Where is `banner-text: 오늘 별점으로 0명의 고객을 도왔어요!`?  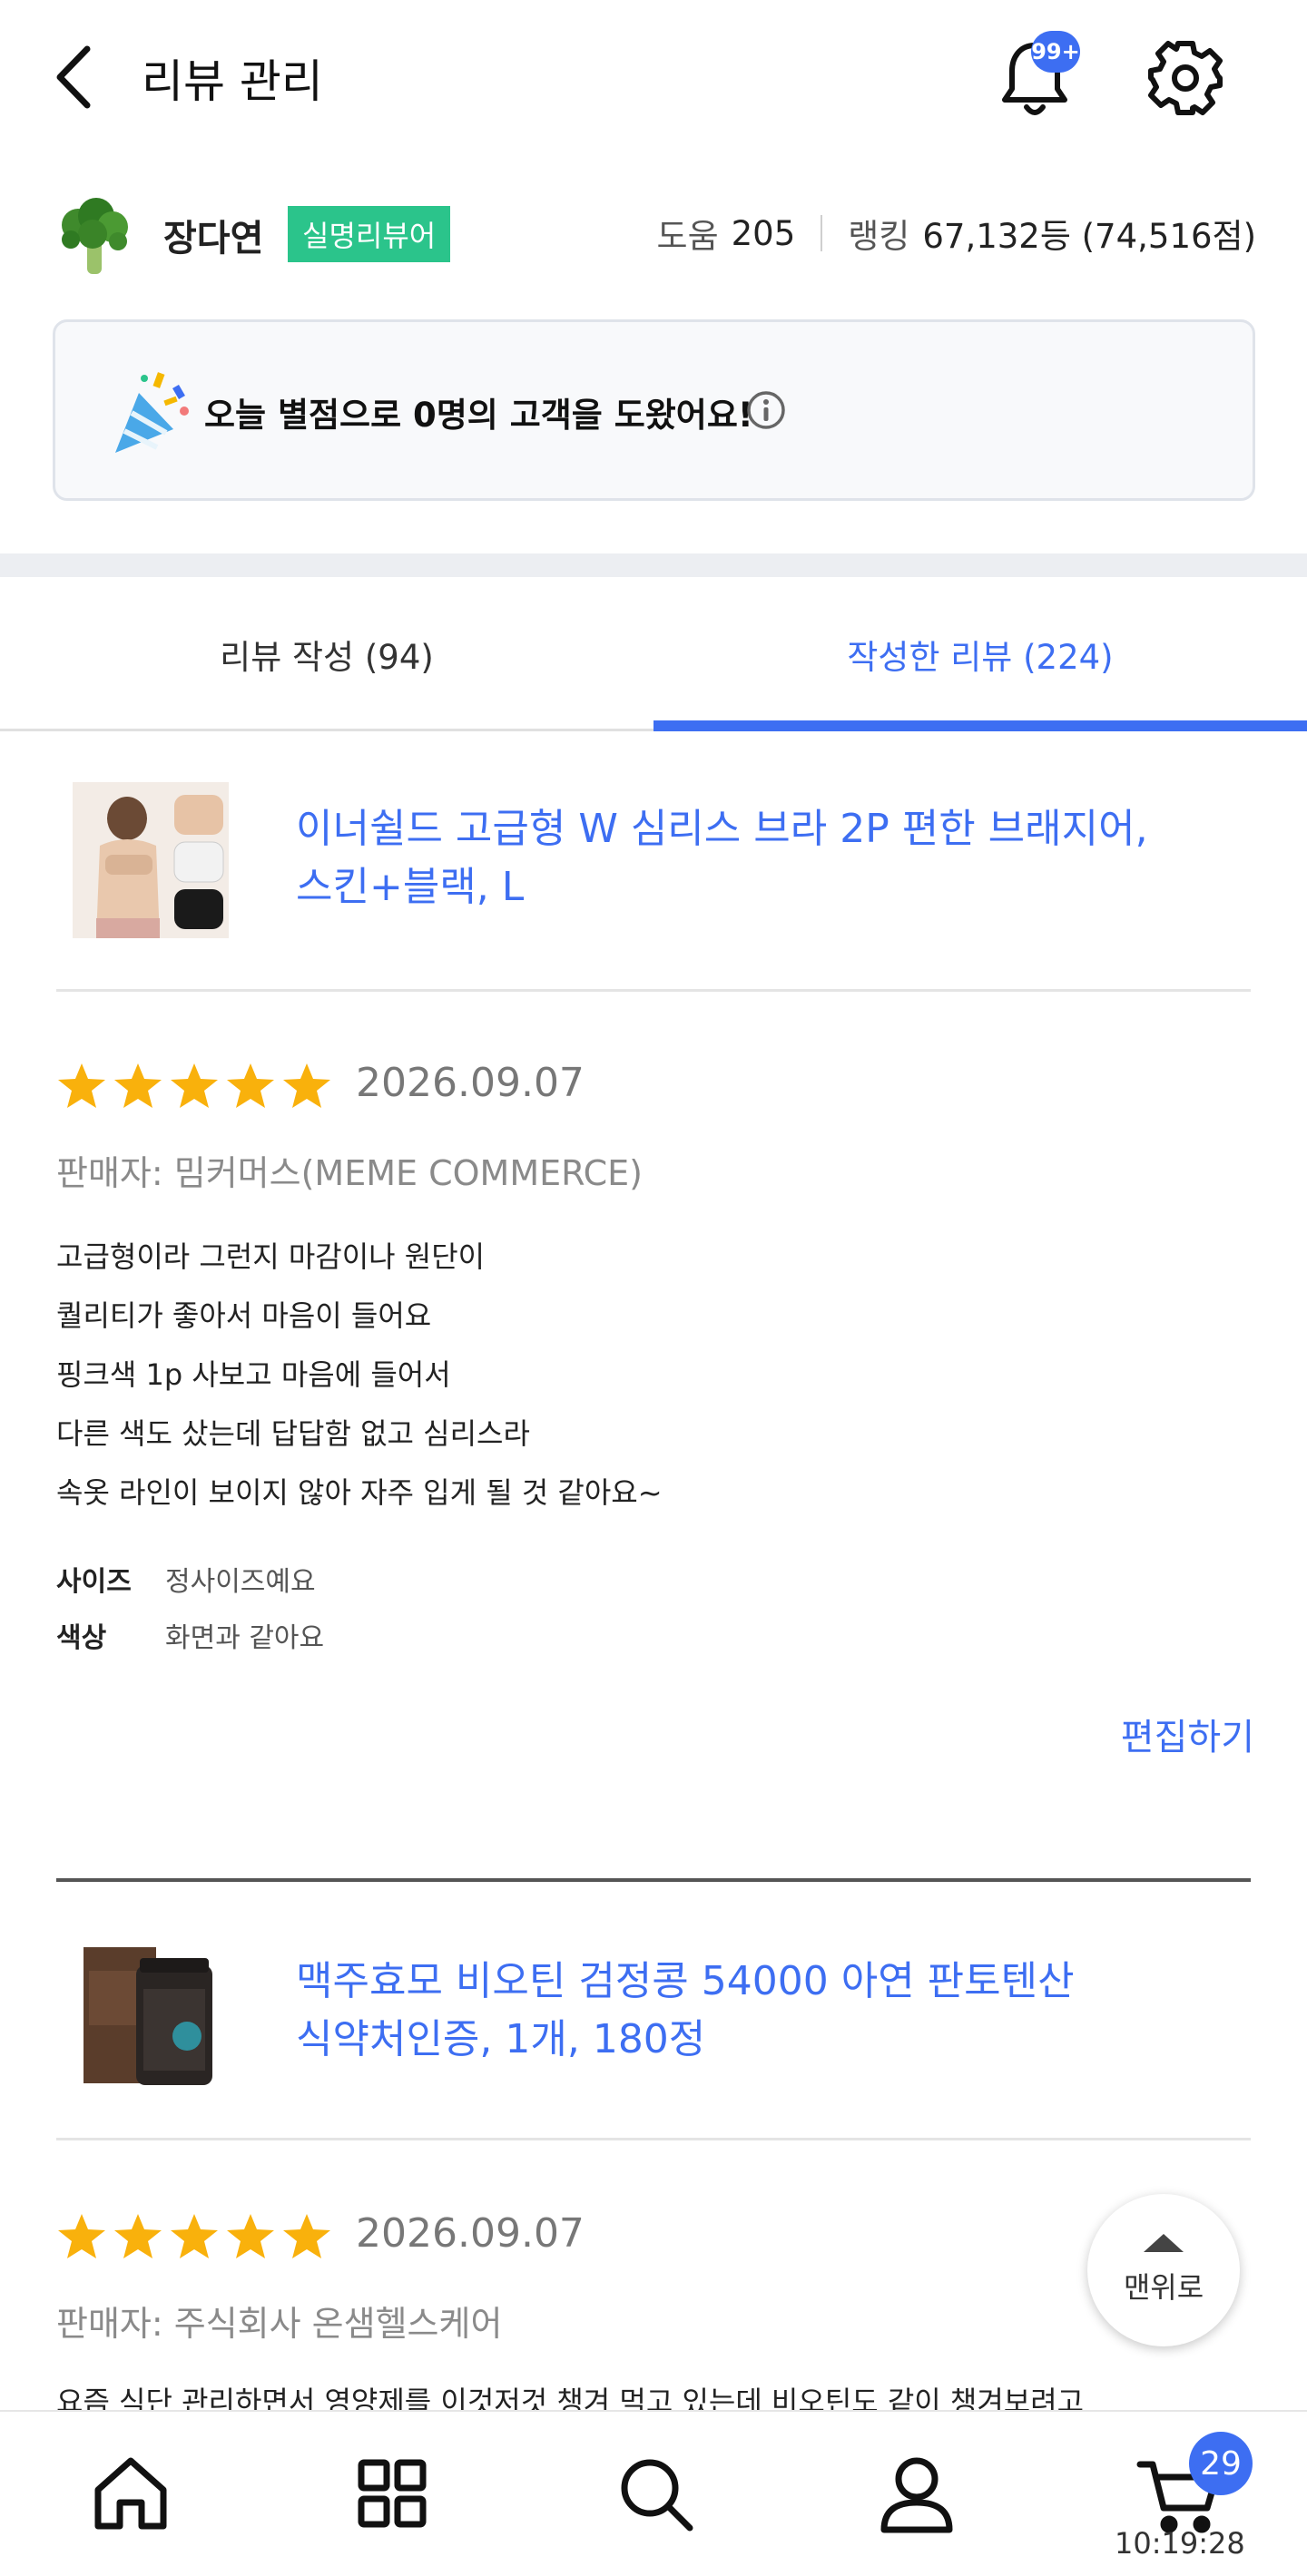
banner-text: 오늘 별점으로 0명의 고객을 도왔어요! is located at coordinates (479, 415).